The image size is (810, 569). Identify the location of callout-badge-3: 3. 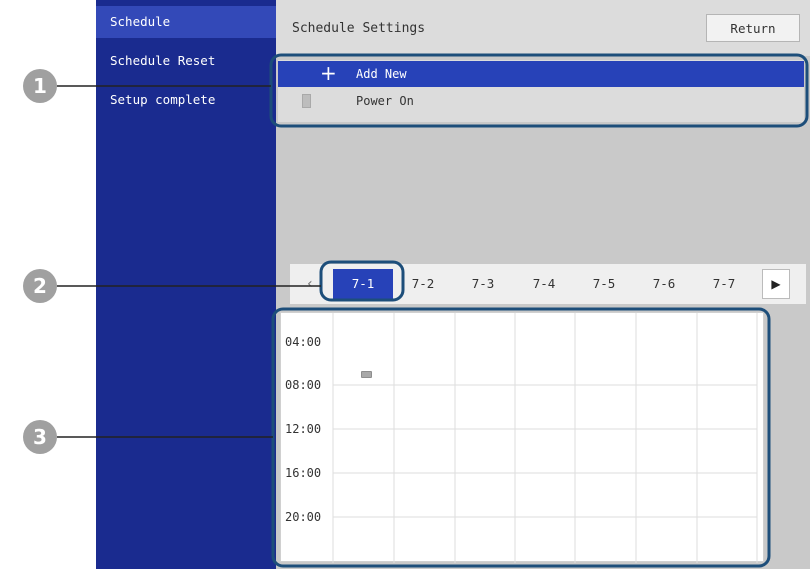
(40, 437).